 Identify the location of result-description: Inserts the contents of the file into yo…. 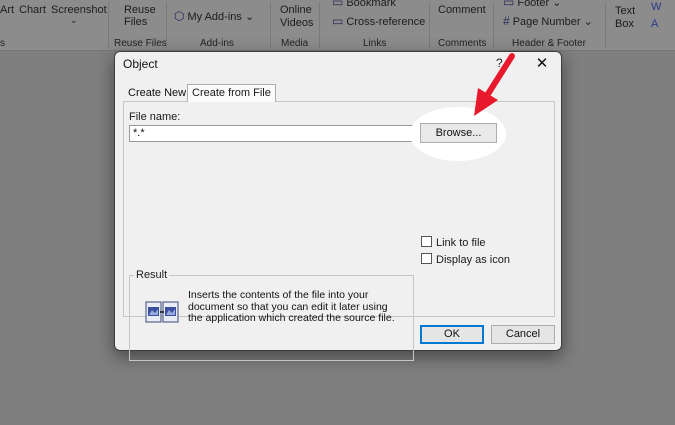
(291, 306).